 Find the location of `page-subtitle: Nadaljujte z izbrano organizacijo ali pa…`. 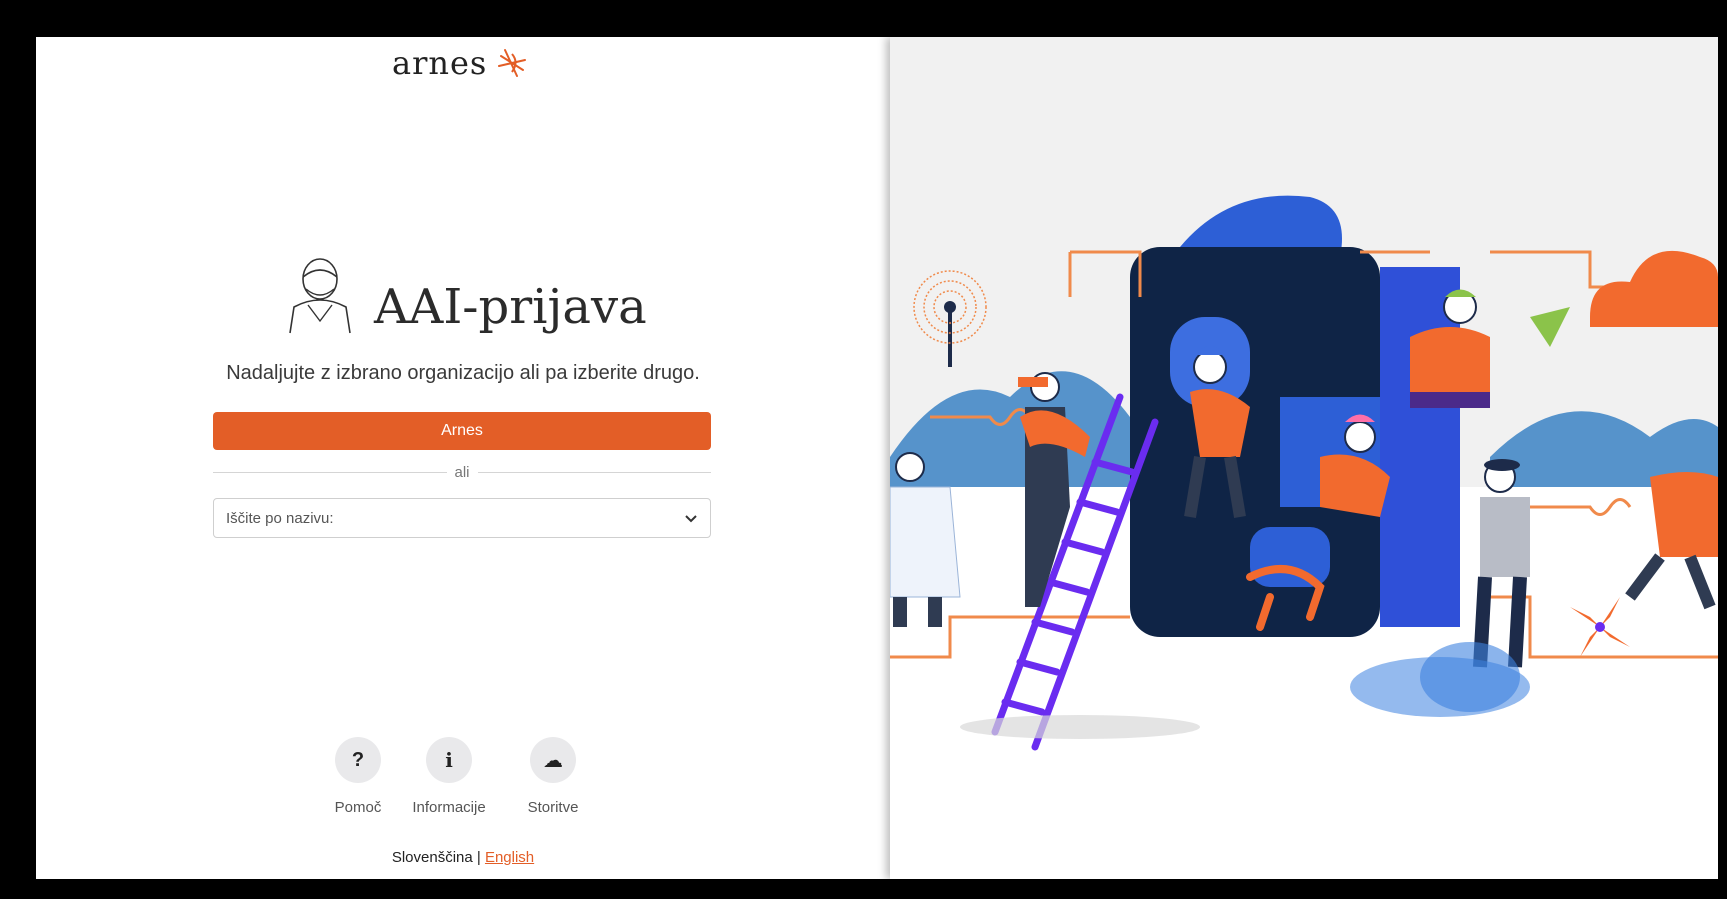

page-subtitle: Nadaljujte z izbrano organizacijo ali pa… is located at coordinates (463, 373).